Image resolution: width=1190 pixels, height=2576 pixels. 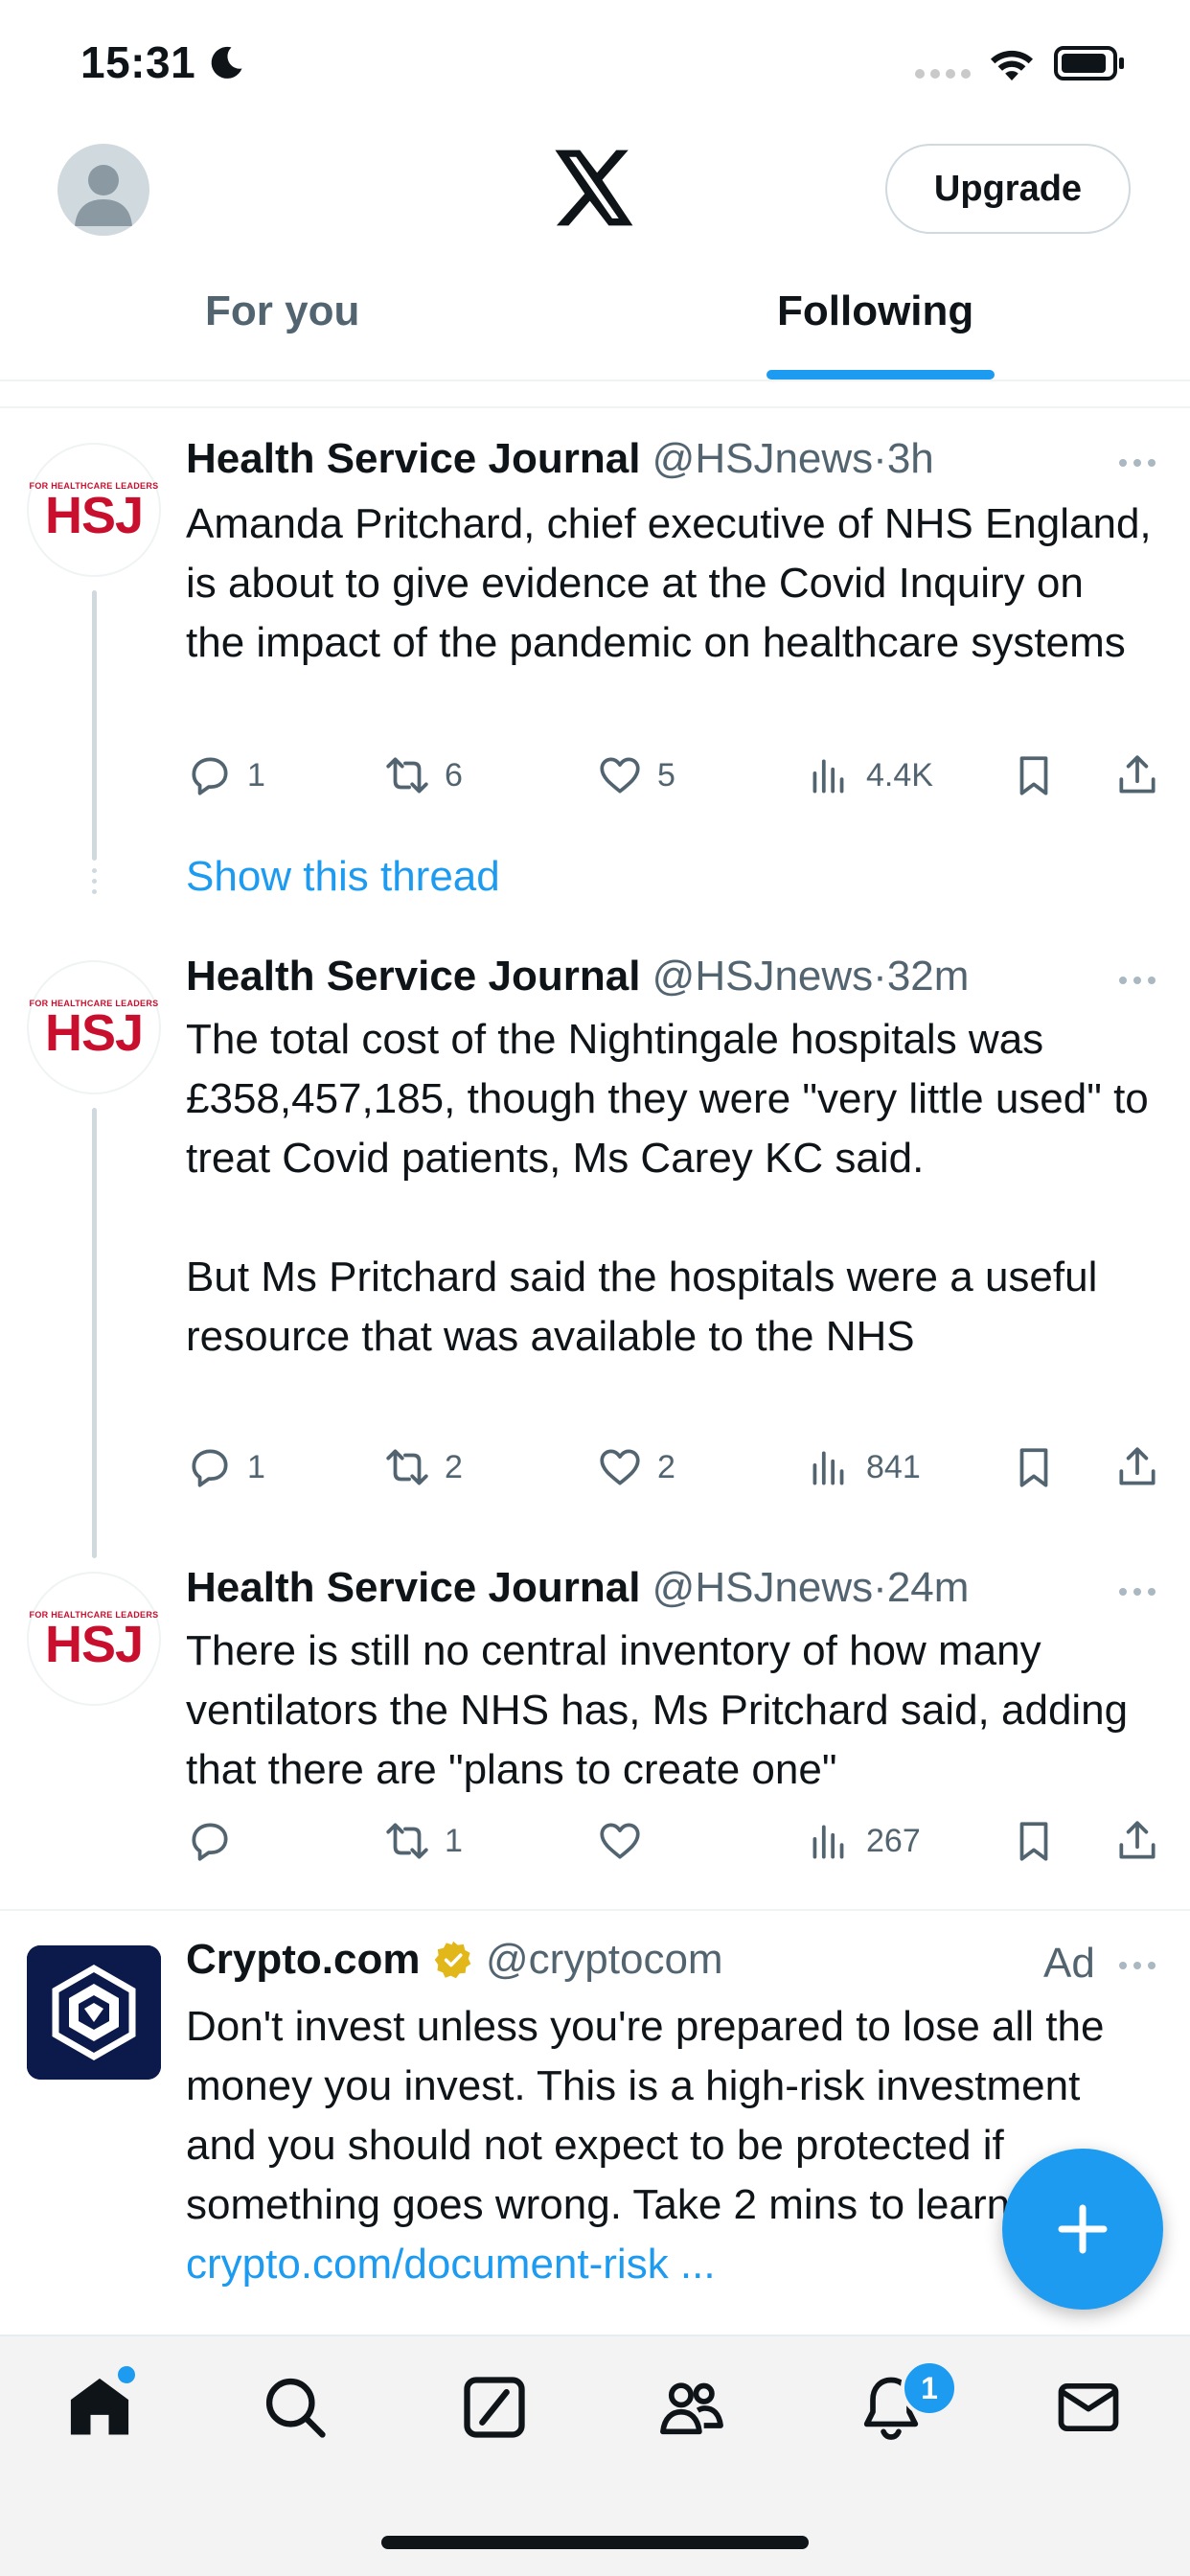 What do you see at coordinates (127, 2374) in the screenshot?
I see `home-new-content-dot` at bounding box center [127, 2374].